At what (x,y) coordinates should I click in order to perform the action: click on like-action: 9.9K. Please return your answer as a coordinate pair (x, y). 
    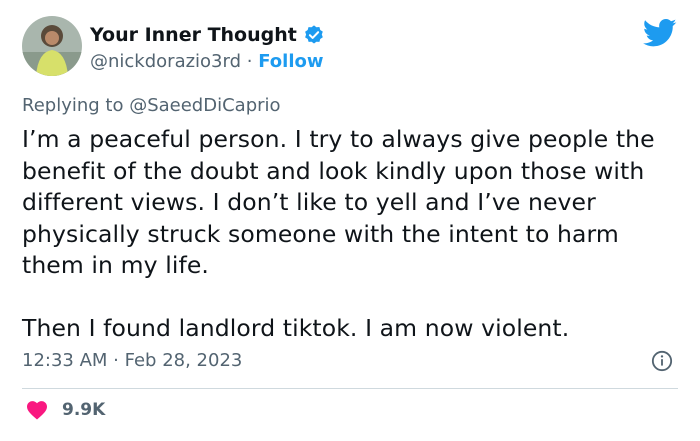
    Looking at the image, I should click on (65, 410).